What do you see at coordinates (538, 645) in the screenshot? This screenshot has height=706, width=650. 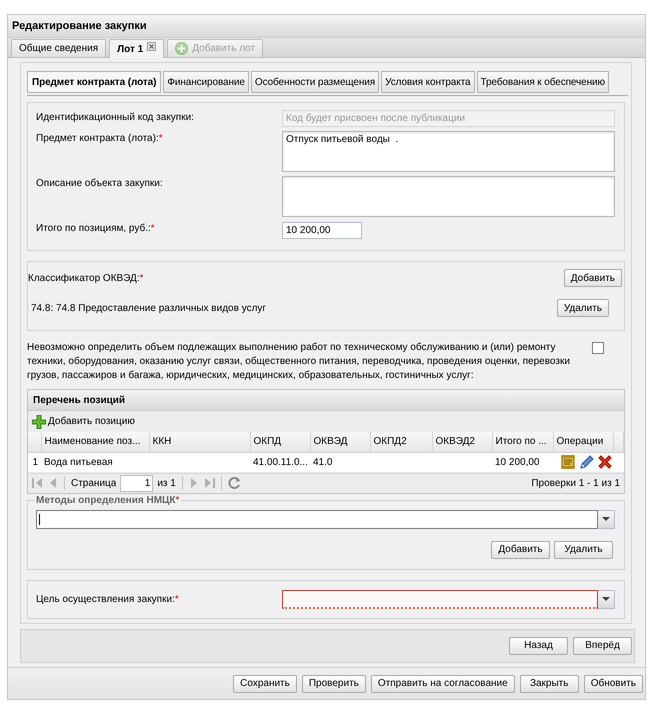 I see `back-button: Назад` at bounding box center [538, 645].